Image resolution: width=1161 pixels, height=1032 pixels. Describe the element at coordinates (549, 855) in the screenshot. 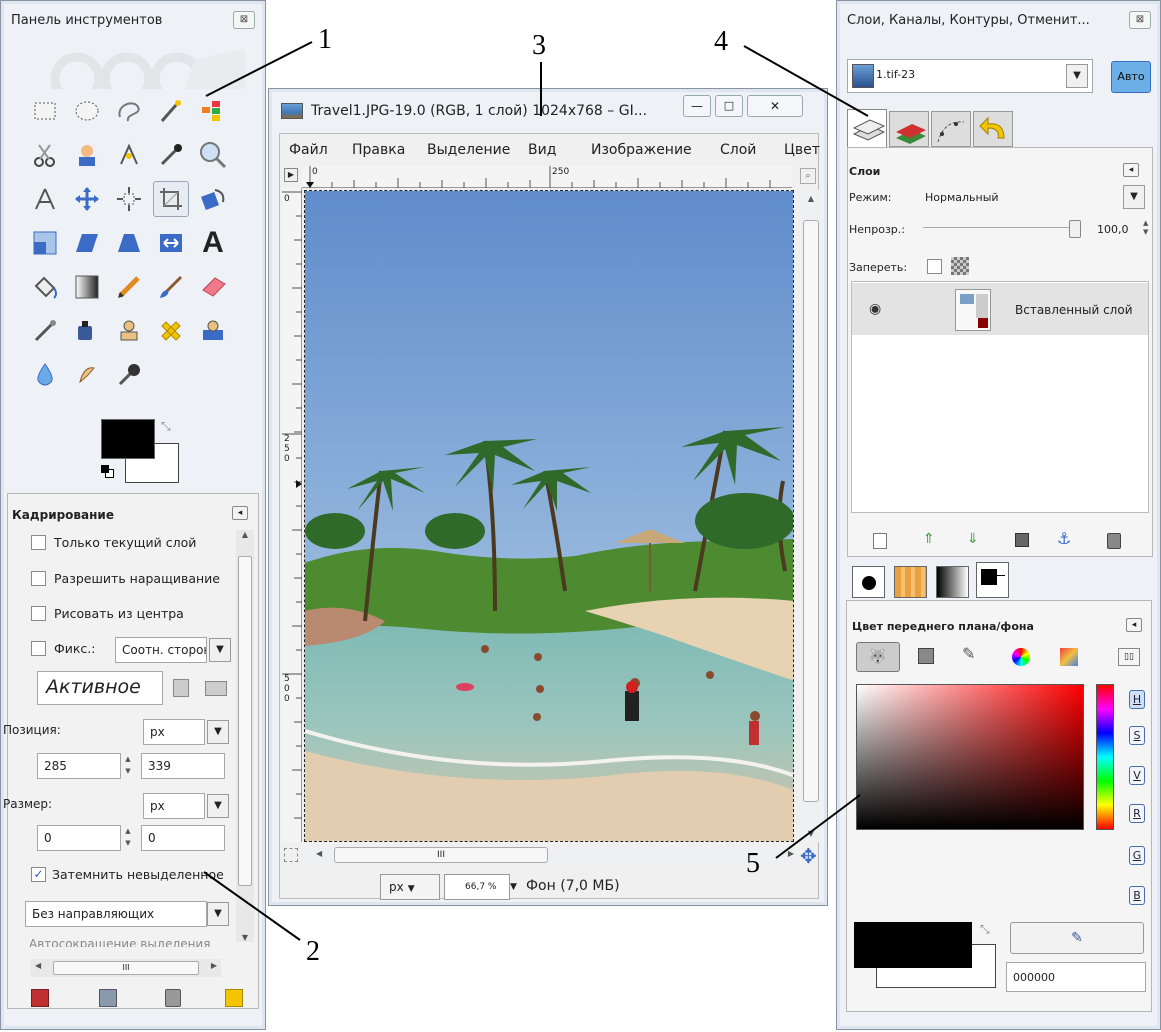

I see `canvas-hscrollbar: ◀ III ▶` at that location.